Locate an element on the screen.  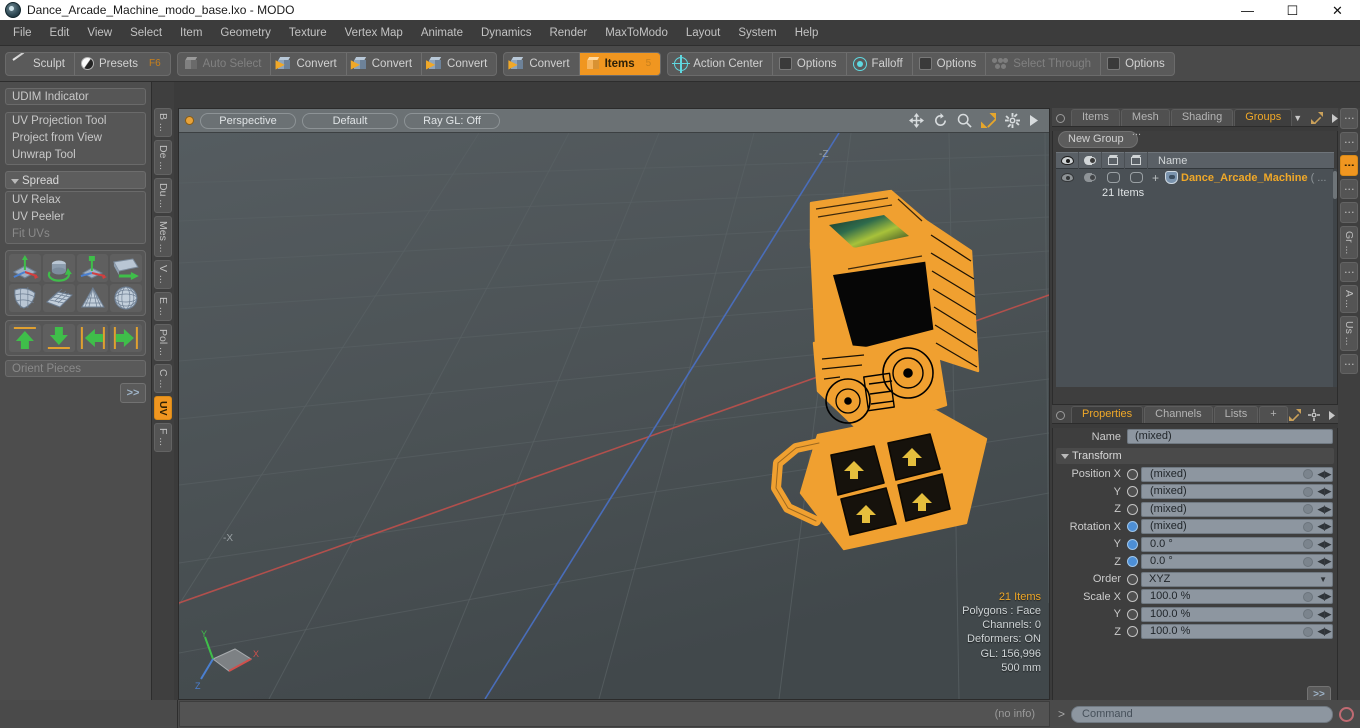
command-input: Command is located at coordinates (1202, 714).